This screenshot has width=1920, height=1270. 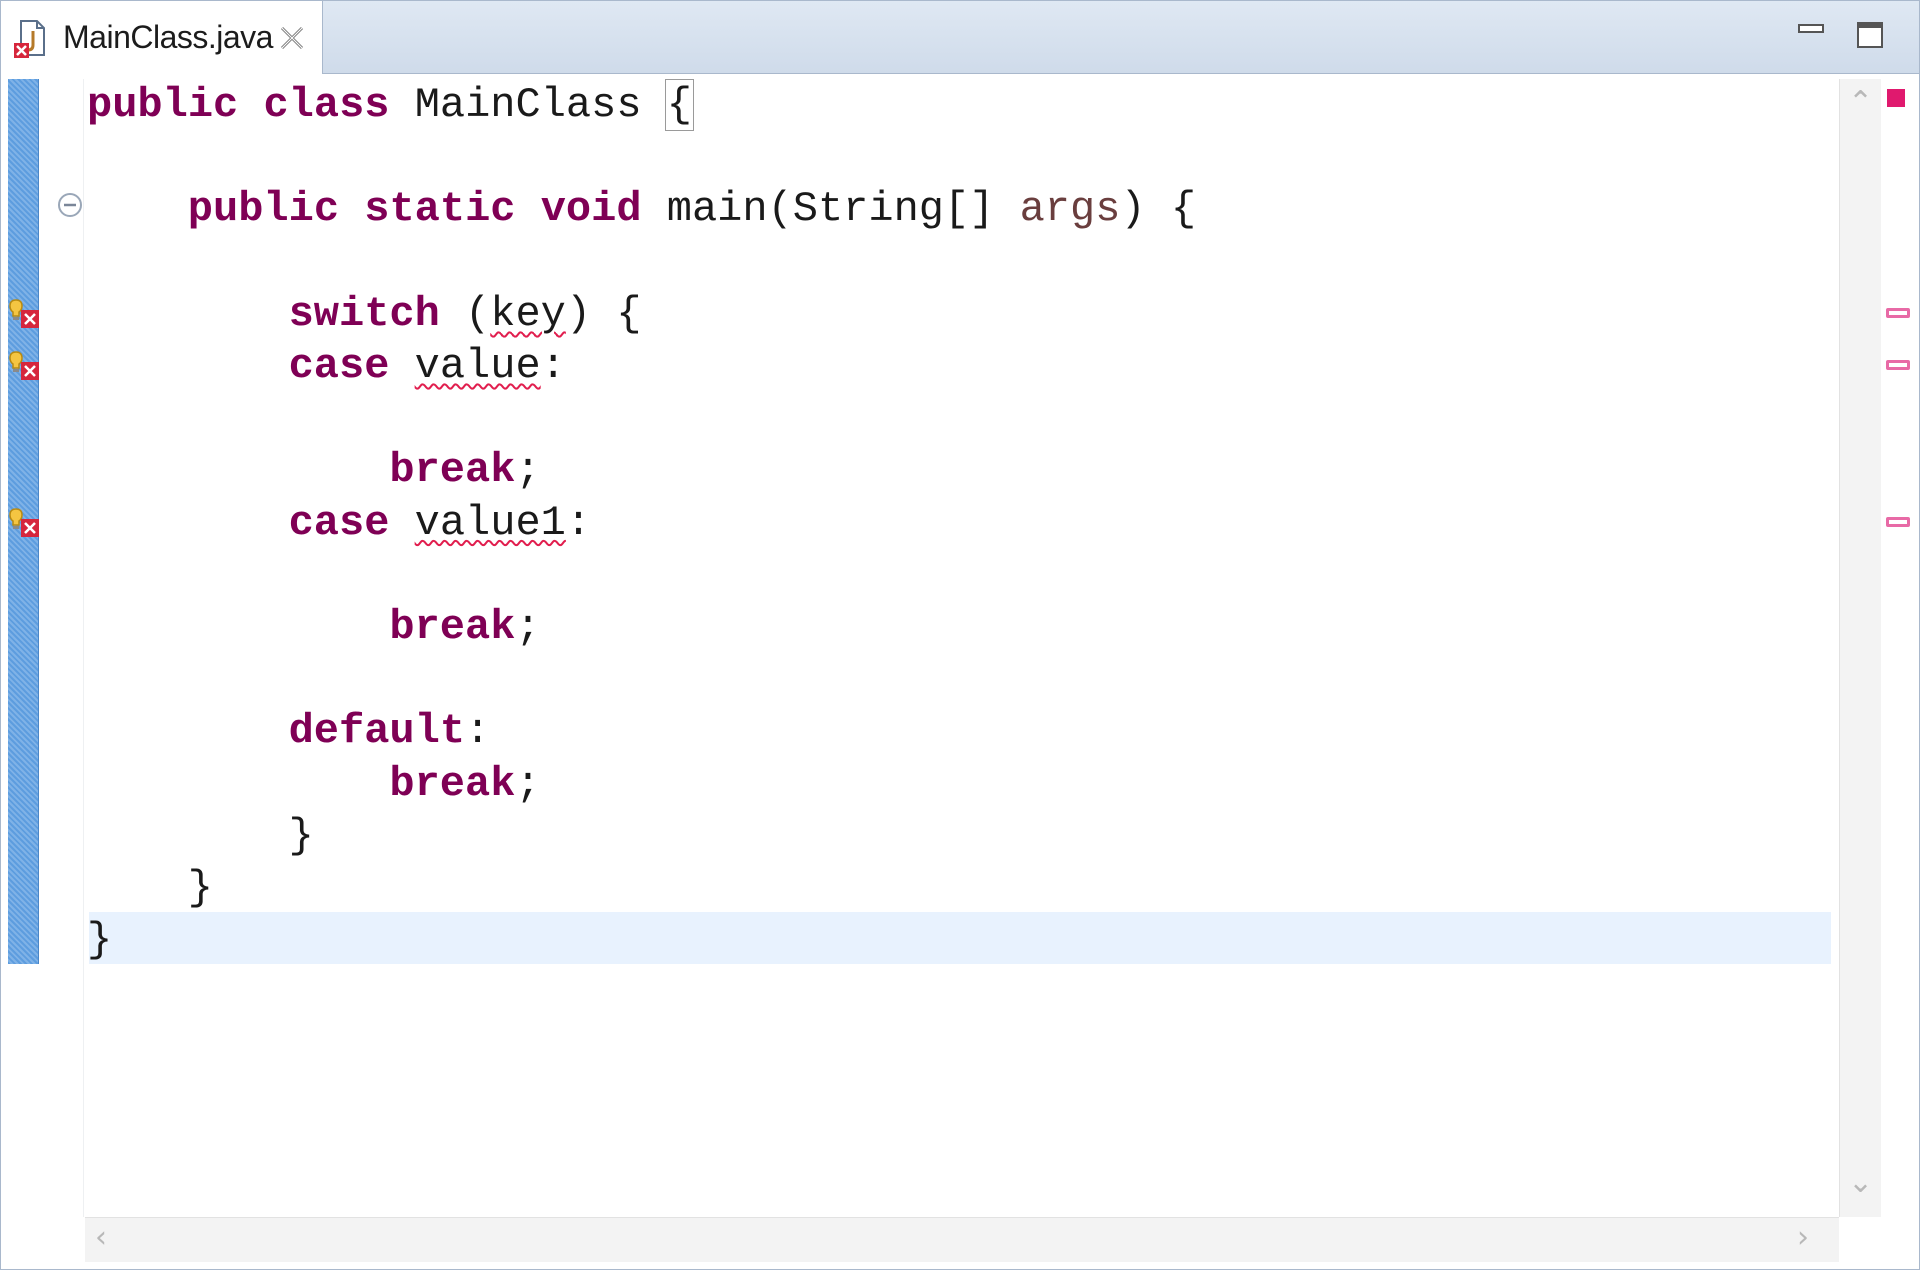 I want to click on current-line-highlight, so click(x=960, y=938).